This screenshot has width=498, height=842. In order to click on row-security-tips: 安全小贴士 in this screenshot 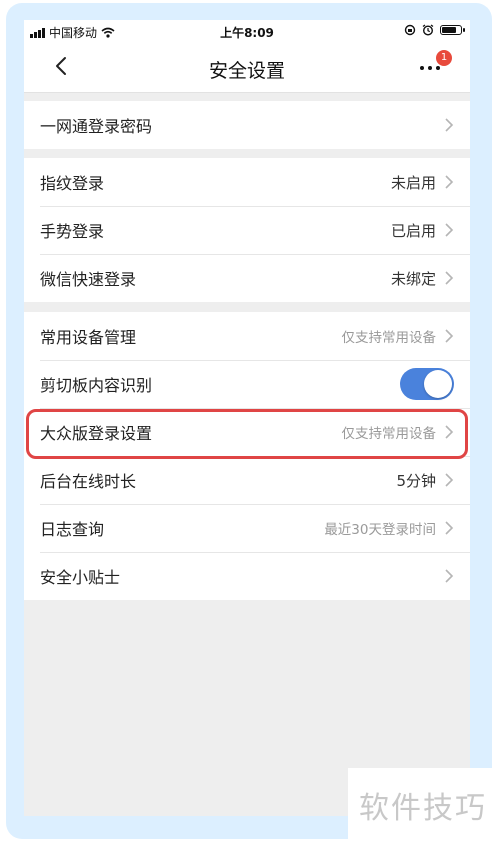, I will do `click(247, 576)`.